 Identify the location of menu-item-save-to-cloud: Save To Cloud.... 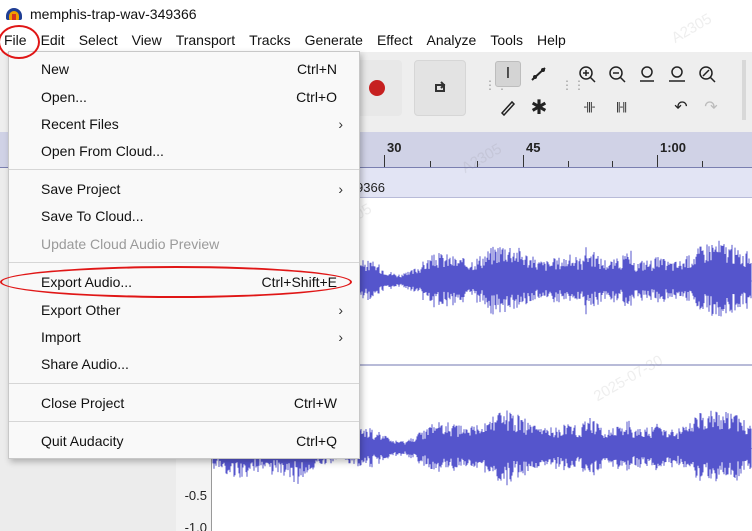
(184, 216).